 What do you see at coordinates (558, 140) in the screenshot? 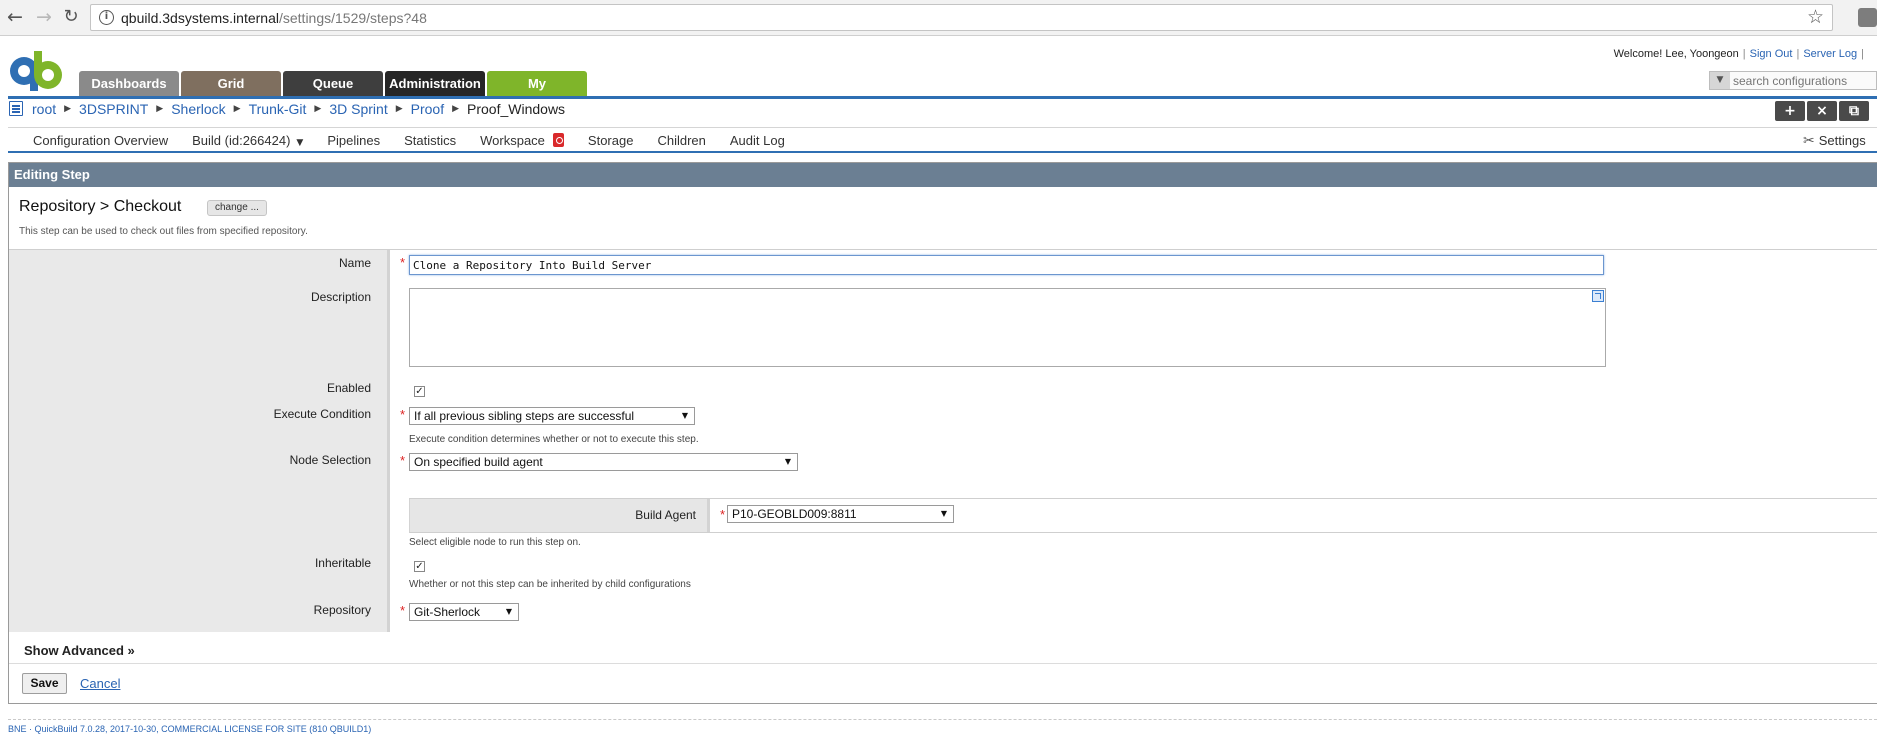
I see `workspace-lock-icon` at bounding box center [558, 140].